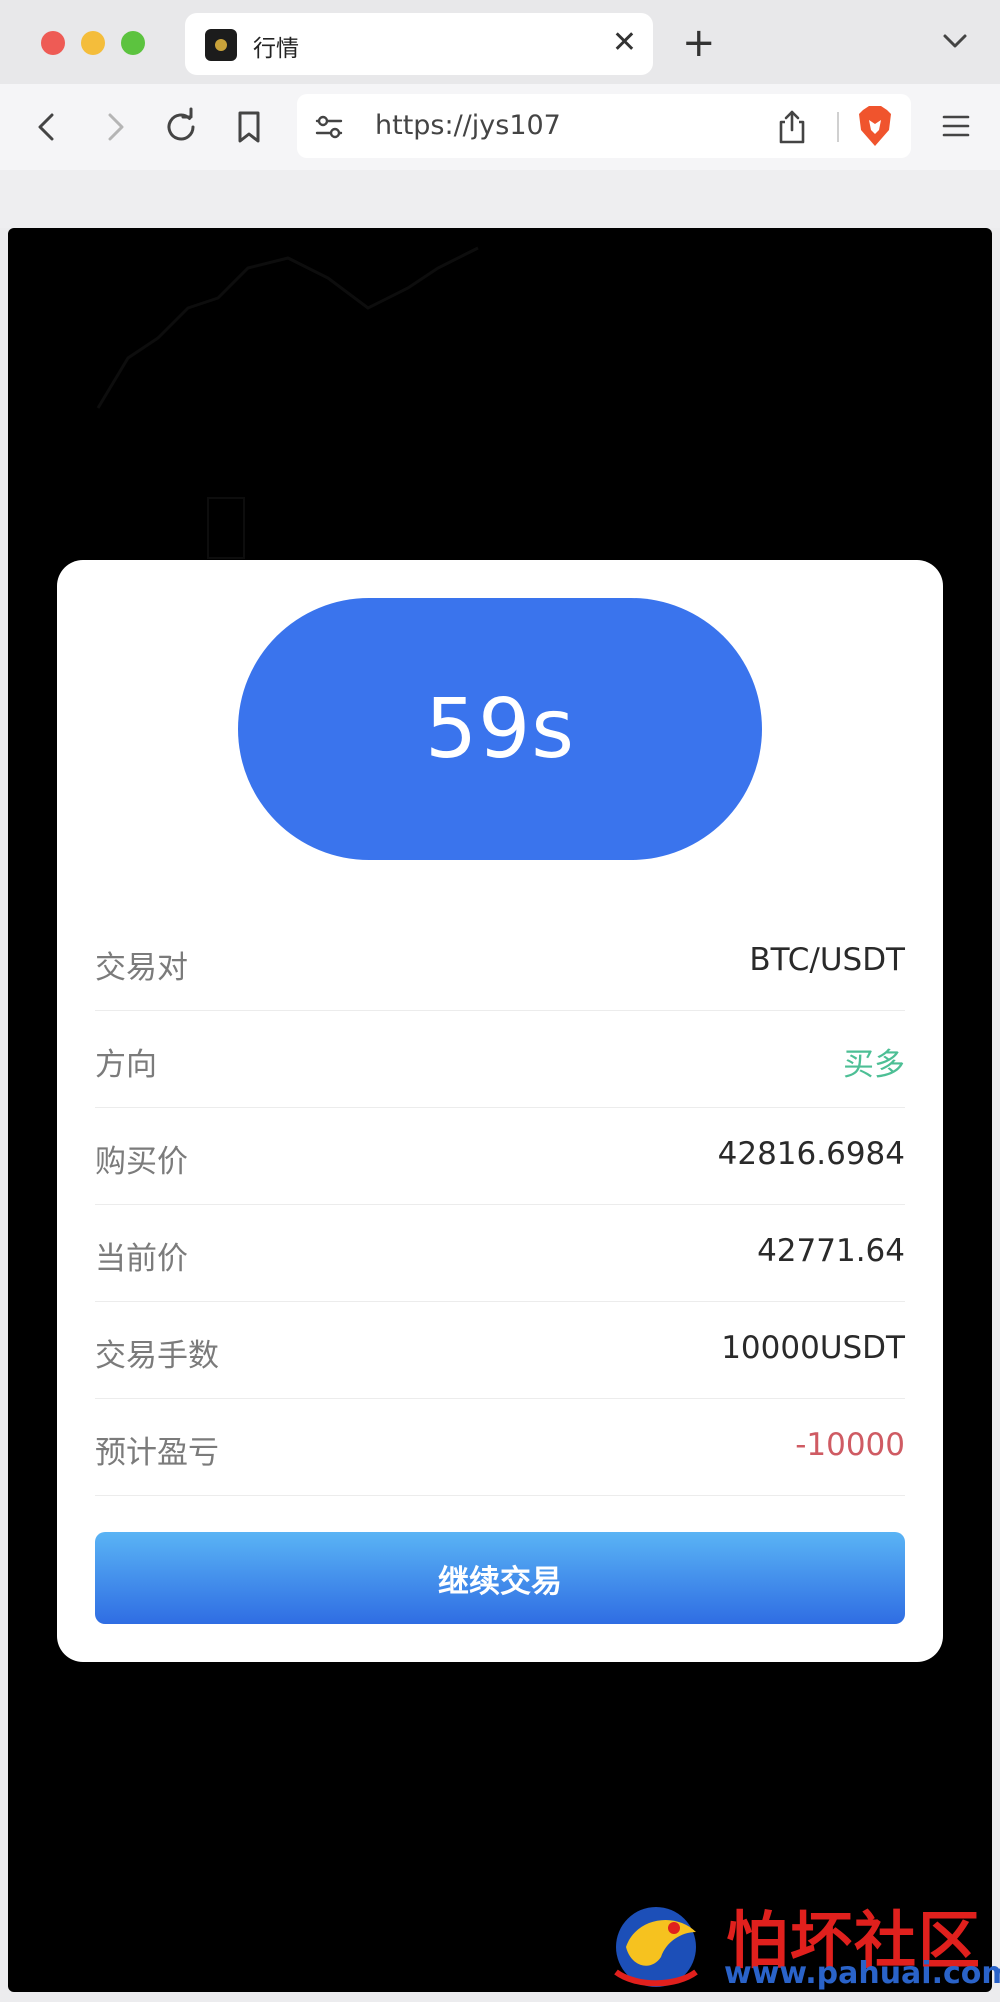  What do you see at coordinates (500, 1578) in the screenshot?
I see `continue-trading-button: 继续交易` at bounding box center [500, 1578].